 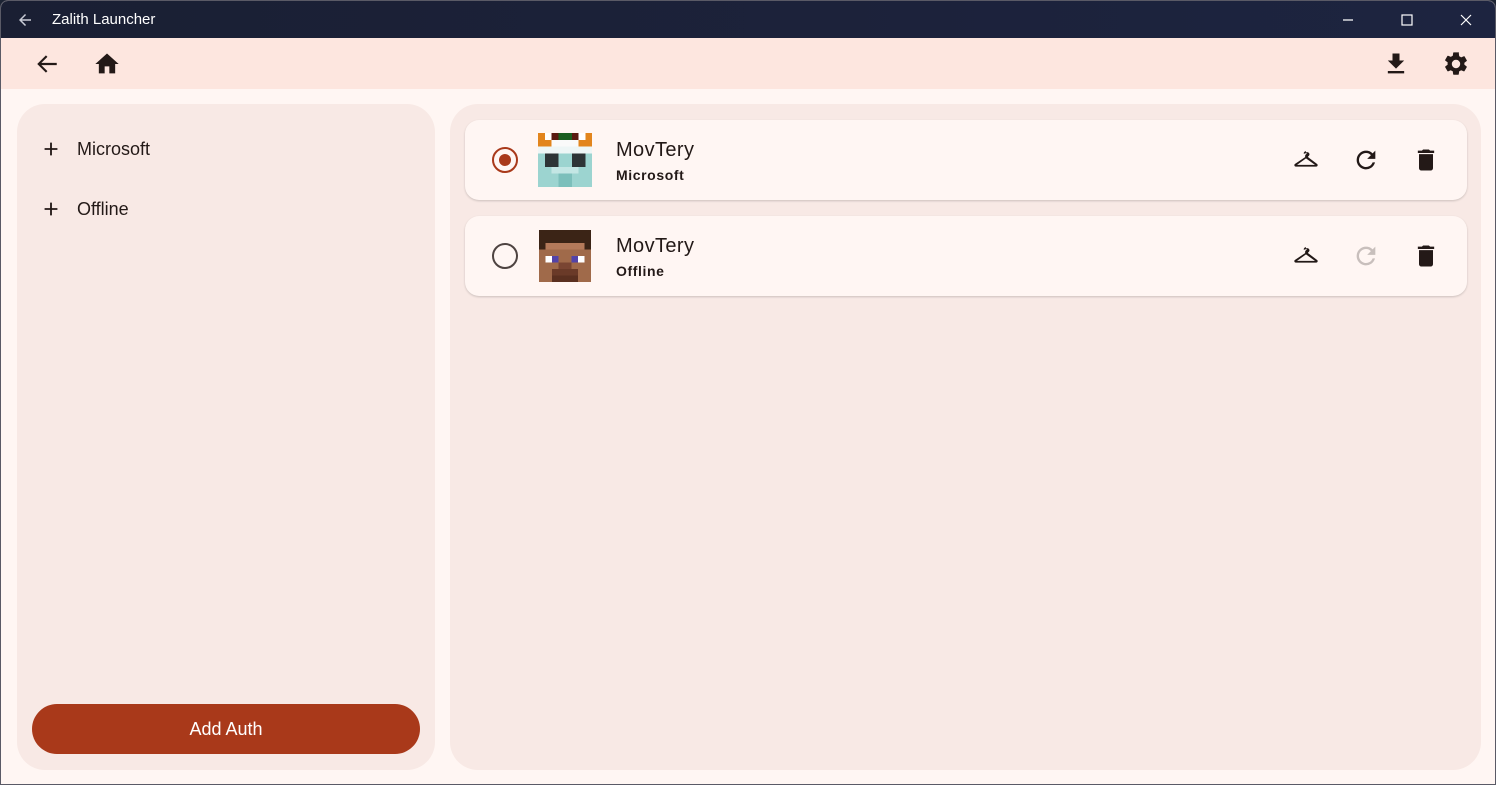 I want to click on radio-dot, so click(x=505, y=160).